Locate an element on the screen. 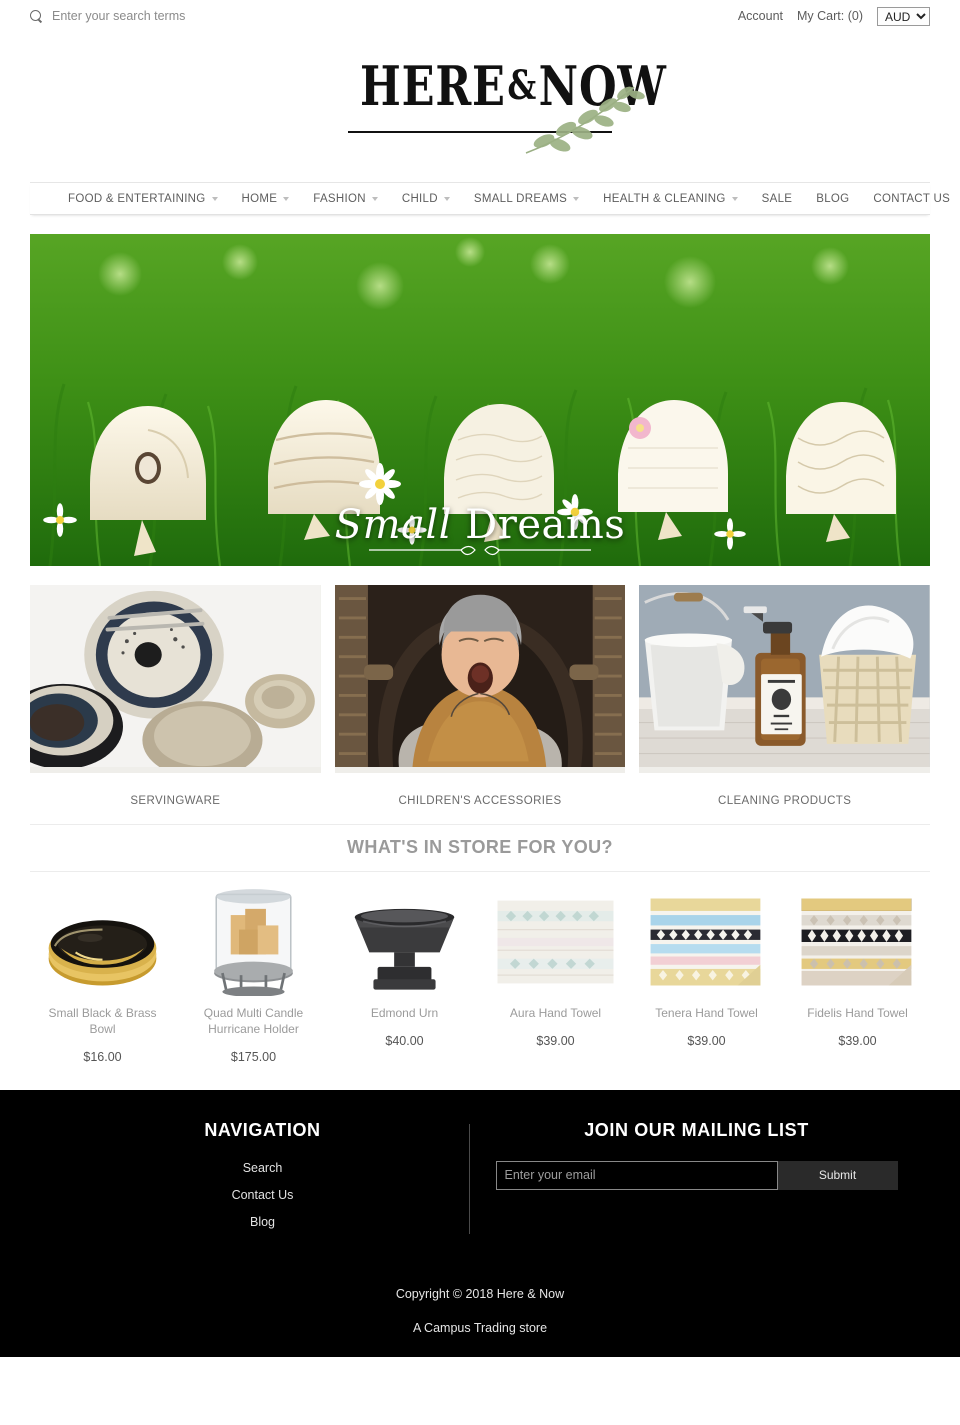  small-black-brass-bowl-image is located at coordinates (102, 953).